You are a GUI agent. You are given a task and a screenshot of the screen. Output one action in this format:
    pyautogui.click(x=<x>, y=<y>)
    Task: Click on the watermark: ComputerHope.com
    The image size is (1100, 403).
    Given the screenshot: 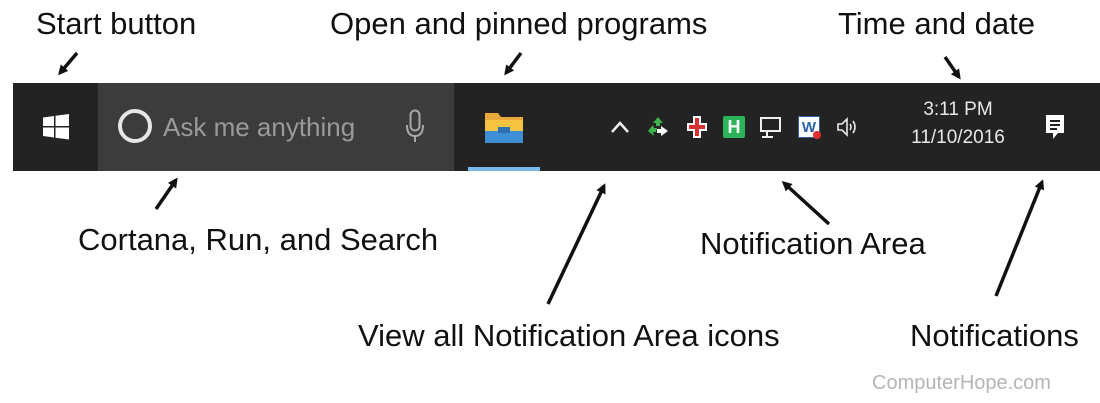 What is the action you would take?
    pyautogui.click(x=961, y=383)
    